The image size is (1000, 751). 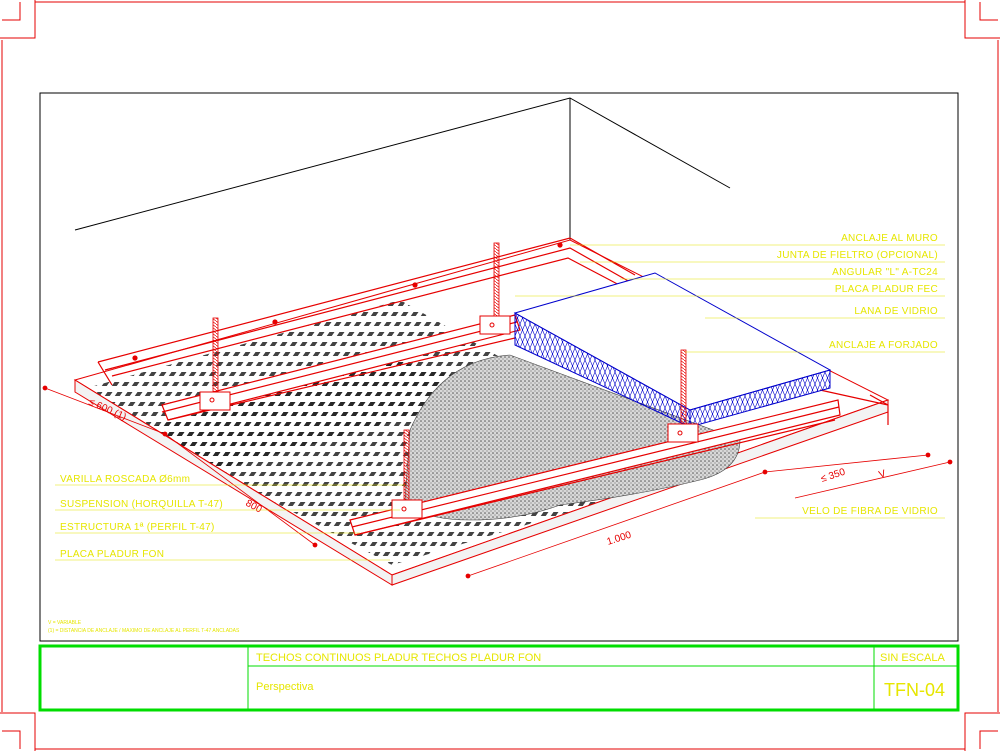 What do you see at coordinates (125, 479) in the screenshot?
I see `label-varilla-roscada: VARILLA ROSCADA Ø6mm` at bounding box center [125, 479].